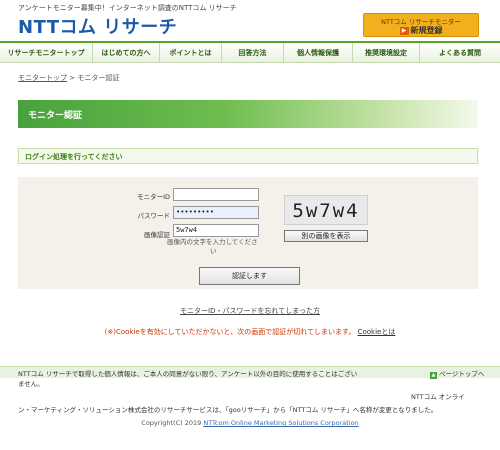  I want to click on nav-item-privacy: 個人情報保護, so click(318, 53).